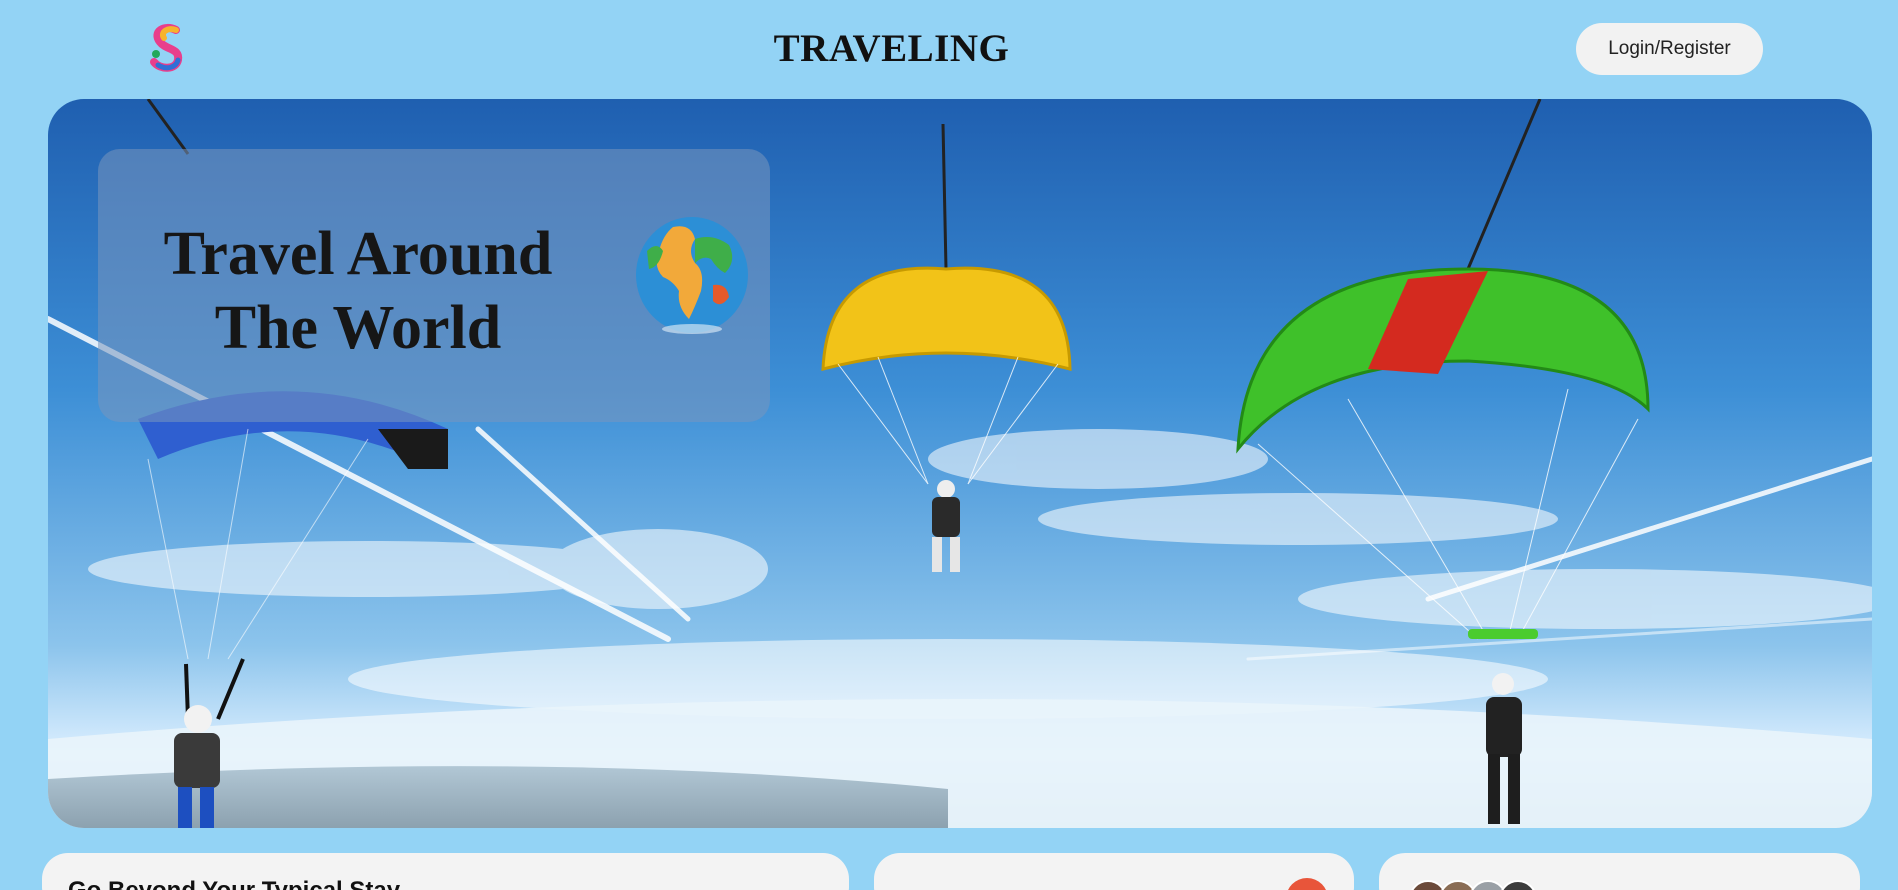  I want to click on feature-card-community, so click(1619, 871).